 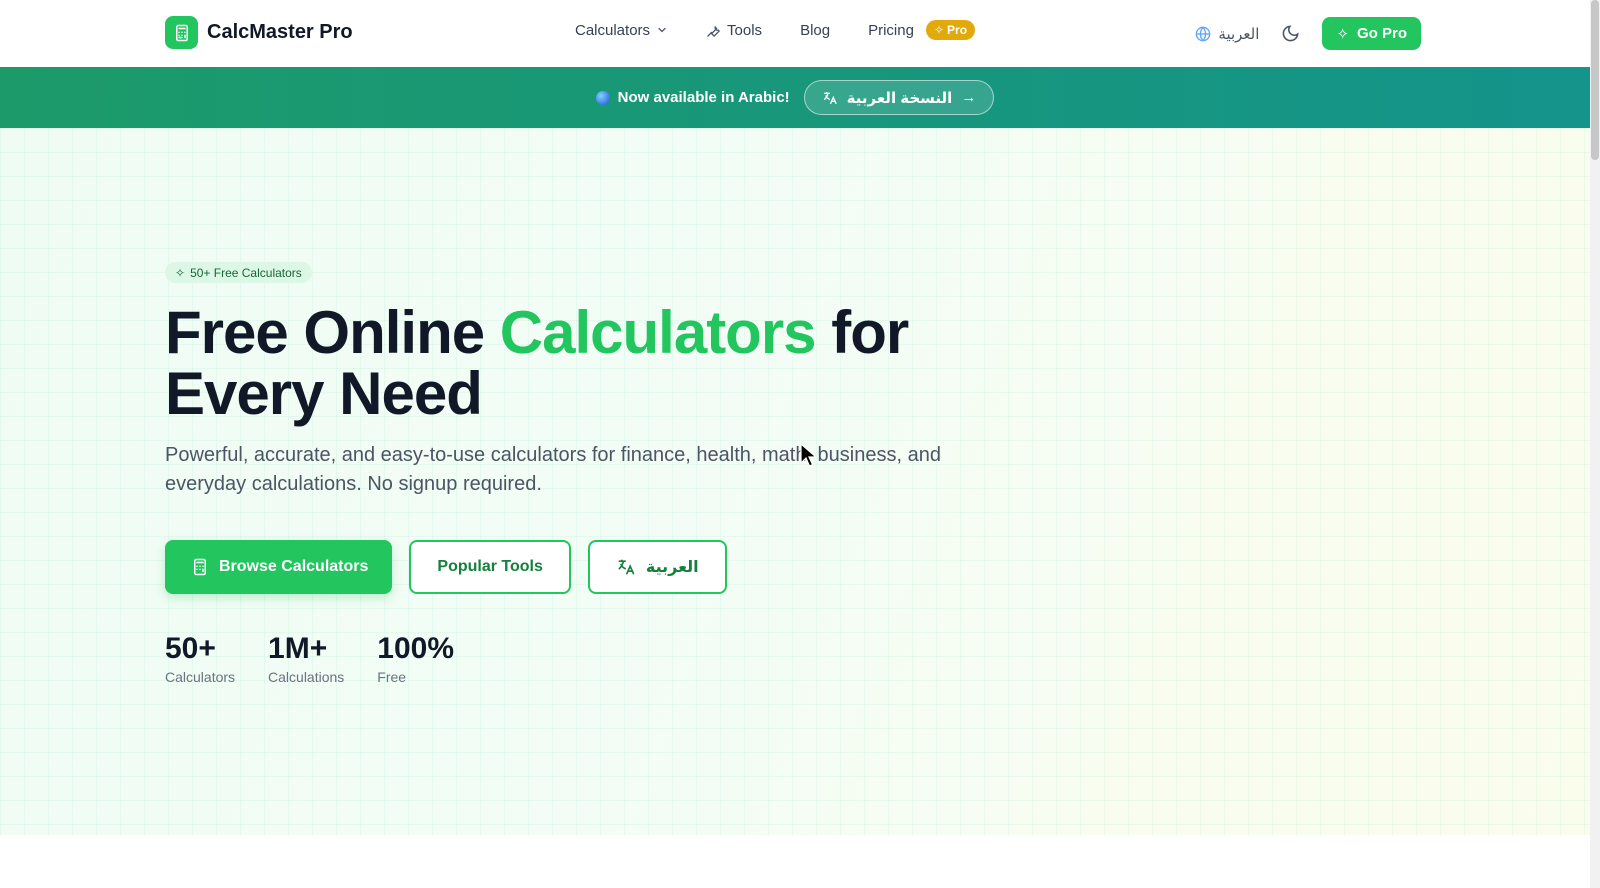 What do you see at coordinates (200, 677) in the screenshot?
I see `stat-label: Calculators` at bounding box center [200, 677].